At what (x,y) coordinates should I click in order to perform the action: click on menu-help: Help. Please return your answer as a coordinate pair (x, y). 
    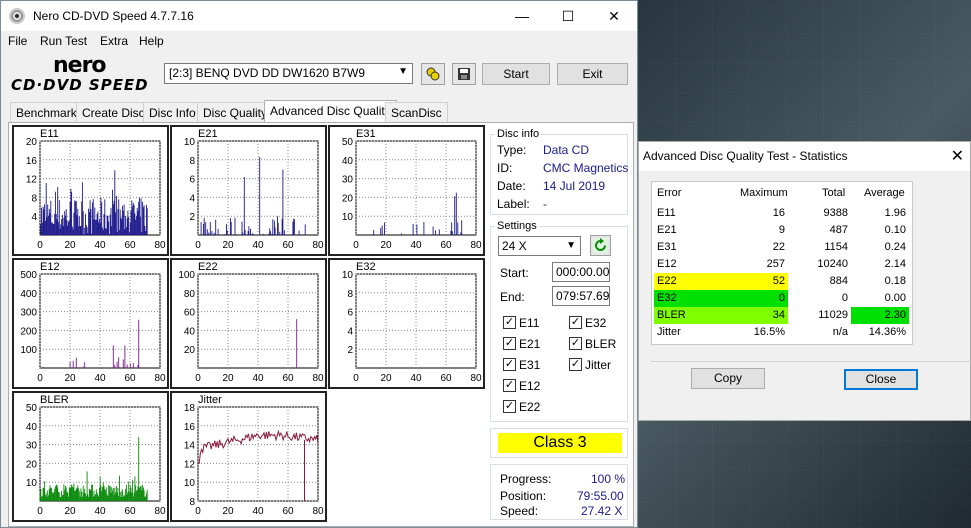
    Looking at the image, I should click on (151, 41).